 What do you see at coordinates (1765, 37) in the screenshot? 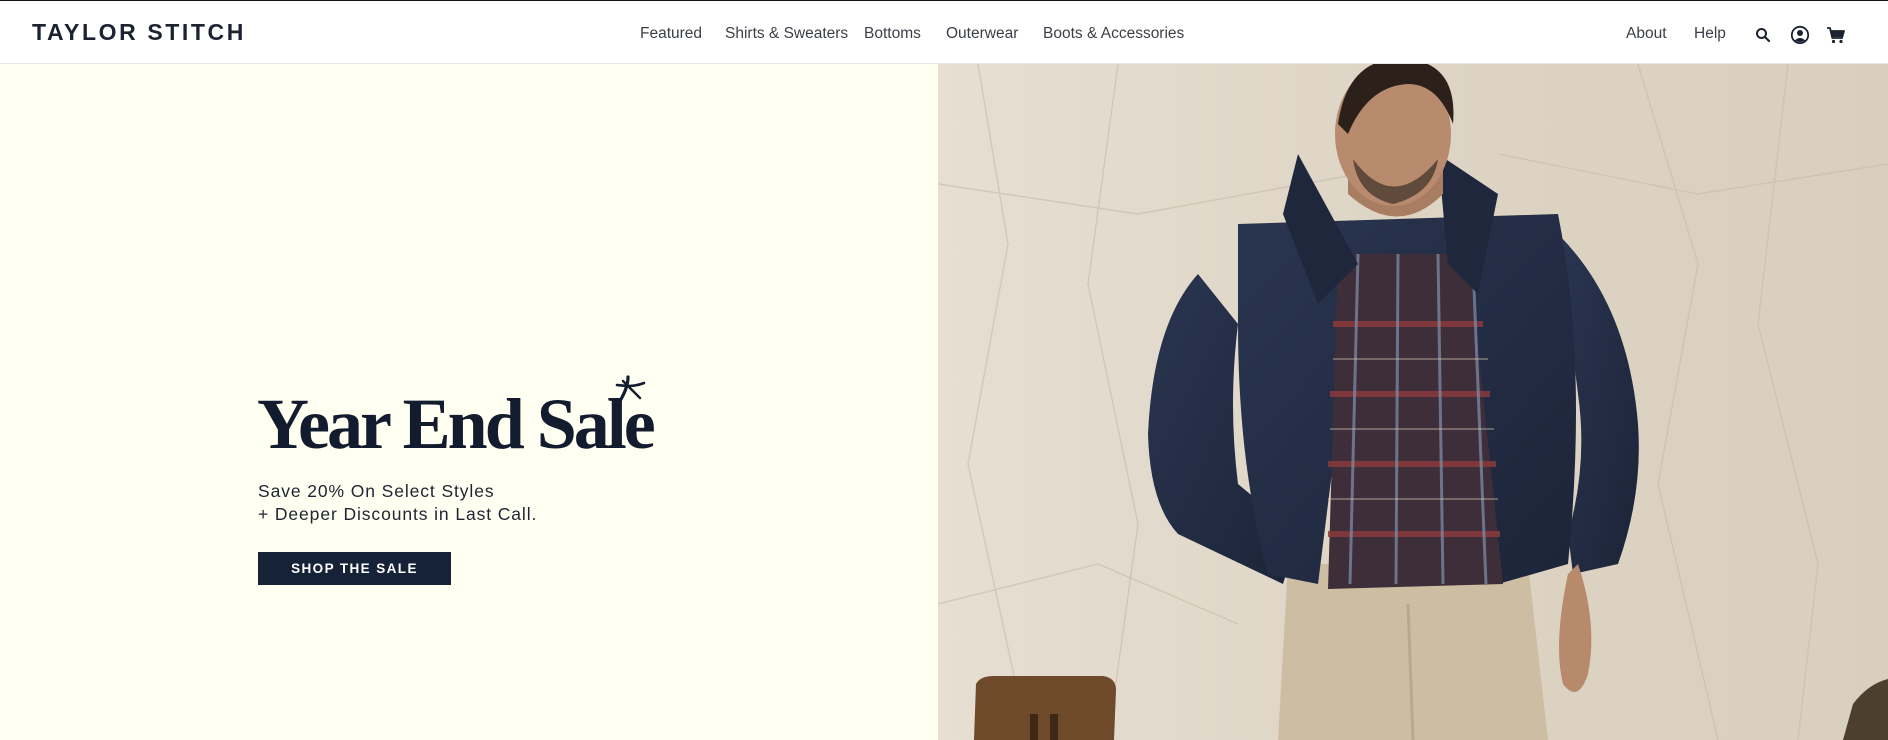
I see `search-icon` at bounding box center [1765, 37].